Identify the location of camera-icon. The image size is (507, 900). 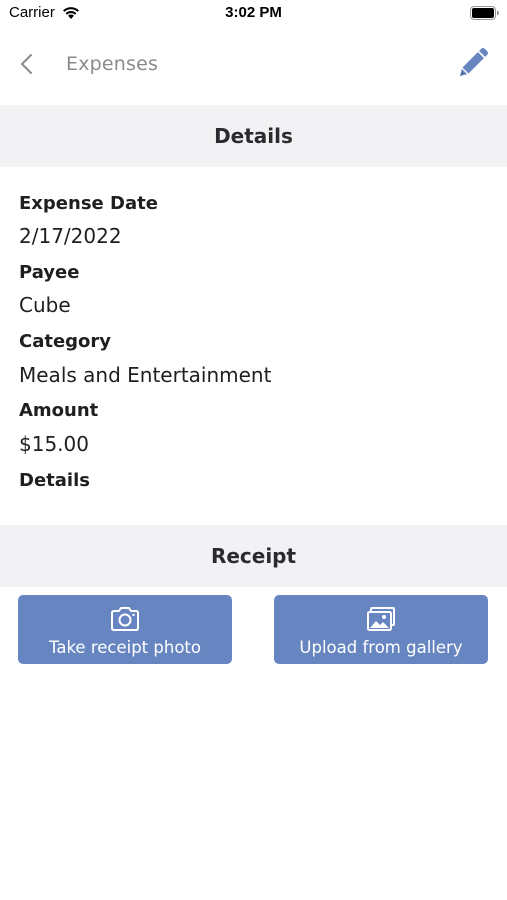
(125, 619).